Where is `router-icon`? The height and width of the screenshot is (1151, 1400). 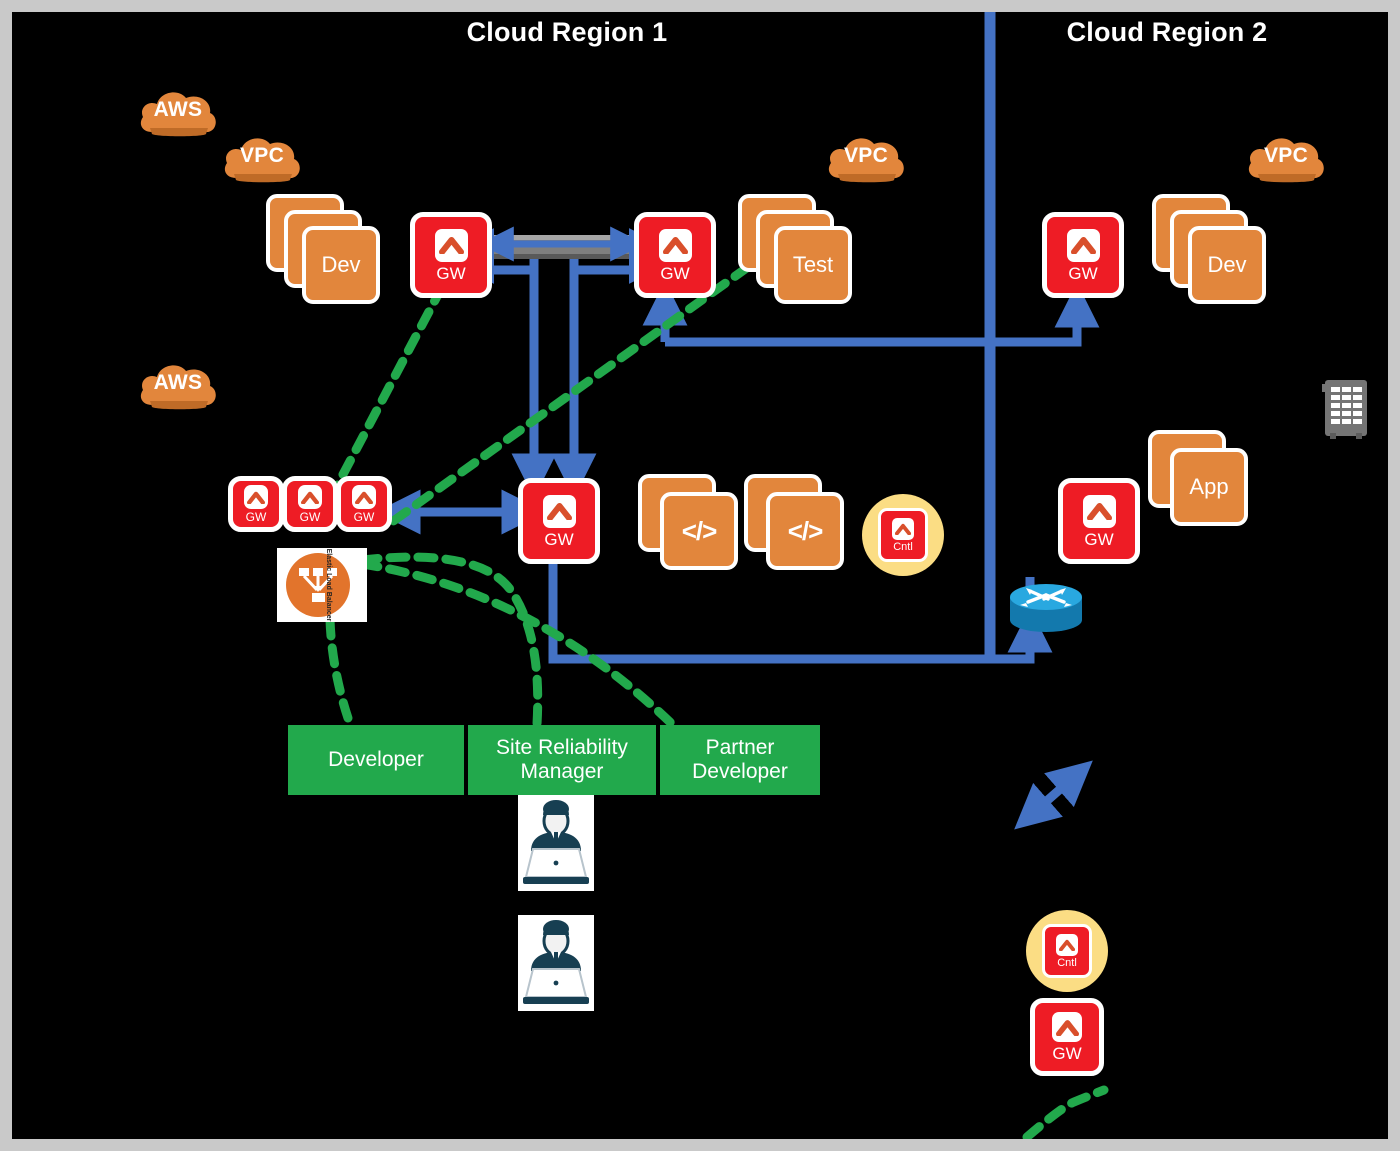 router-icon is located at coordinates (1046, 608).